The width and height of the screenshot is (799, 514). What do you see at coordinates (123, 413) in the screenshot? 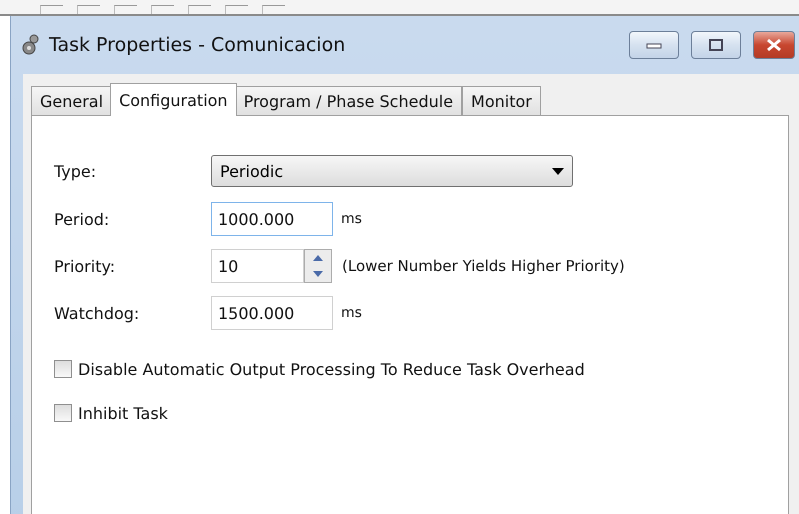
I see `checkbox-label: Inhibit Task` at bounding box center [123, 413].